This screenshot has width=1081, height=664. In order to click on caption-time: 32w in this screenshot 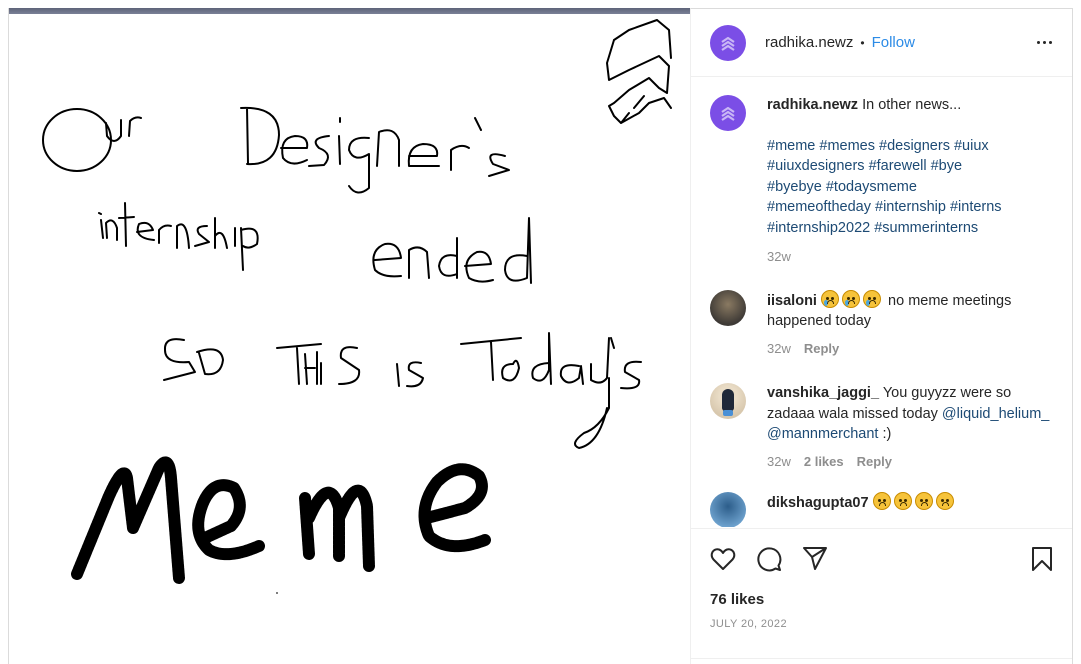, I will do `click(779, 257)`.